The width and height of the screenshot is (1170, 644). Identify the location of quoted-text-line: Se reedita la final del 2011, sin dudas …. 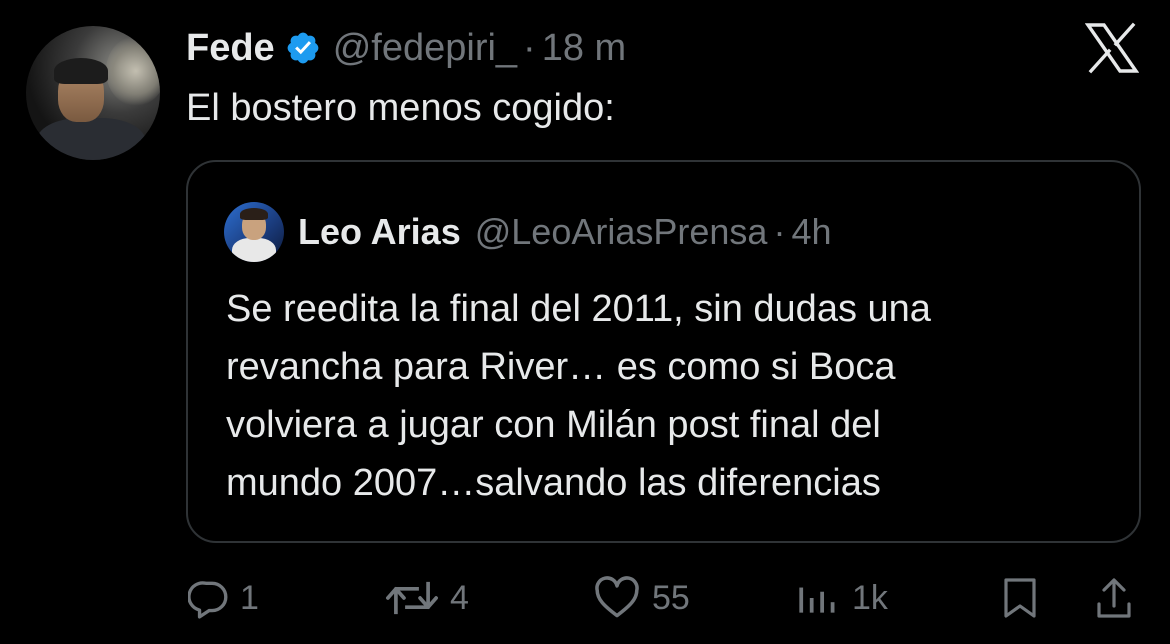
(578, 309).